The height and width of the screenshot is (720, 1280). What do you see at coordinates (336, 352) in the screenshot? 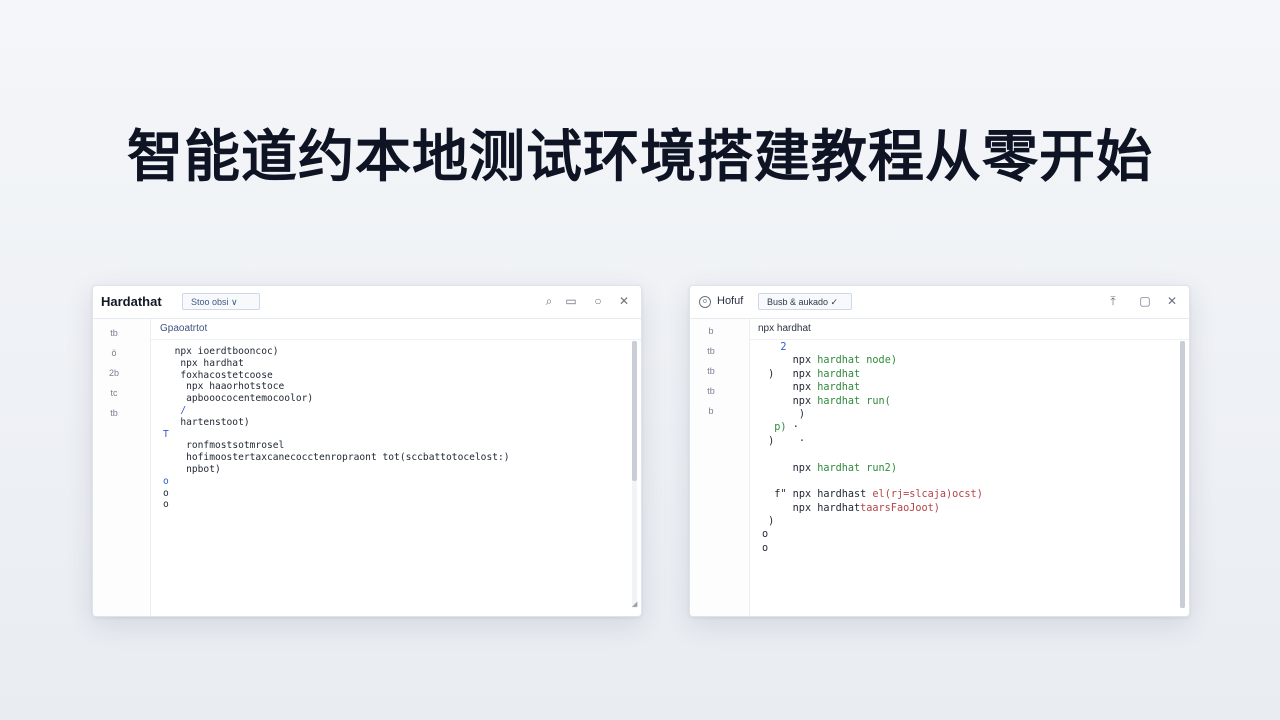
I see `code-line: npx ioerdtbooncoc)` at bounding box center [336, 352].